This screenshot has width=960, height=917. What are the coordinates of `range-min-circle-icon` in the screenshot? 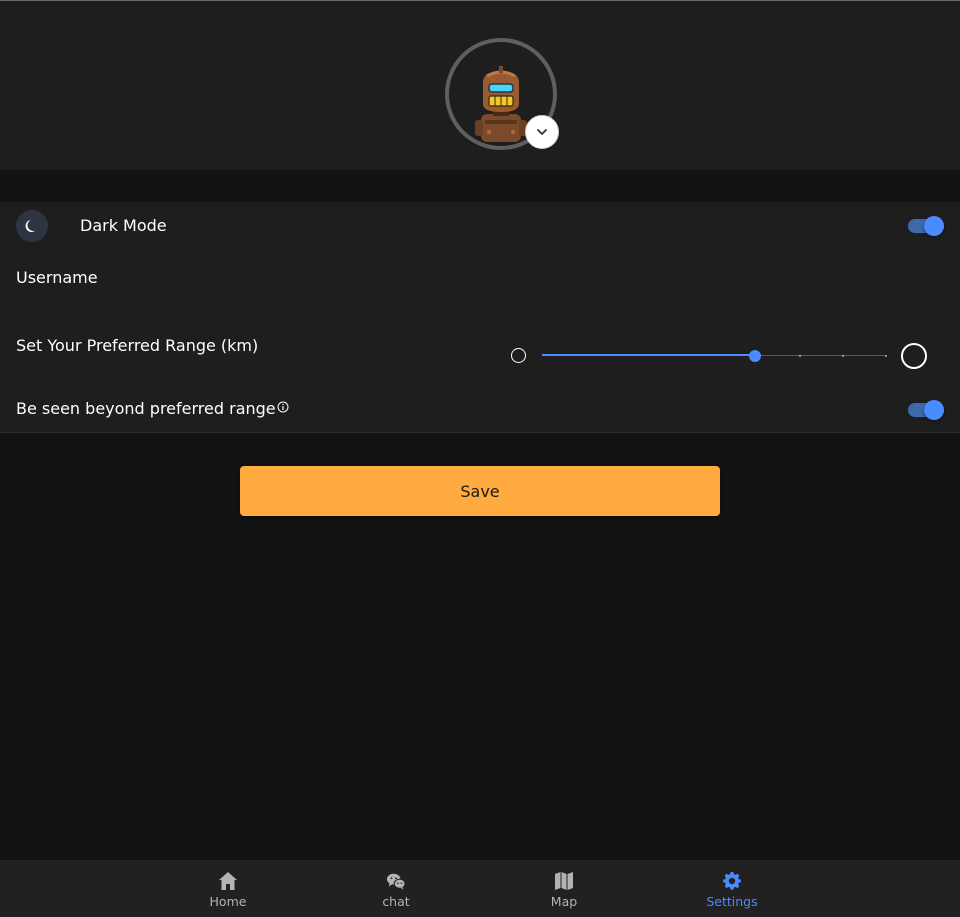 It's located at (518, 355).